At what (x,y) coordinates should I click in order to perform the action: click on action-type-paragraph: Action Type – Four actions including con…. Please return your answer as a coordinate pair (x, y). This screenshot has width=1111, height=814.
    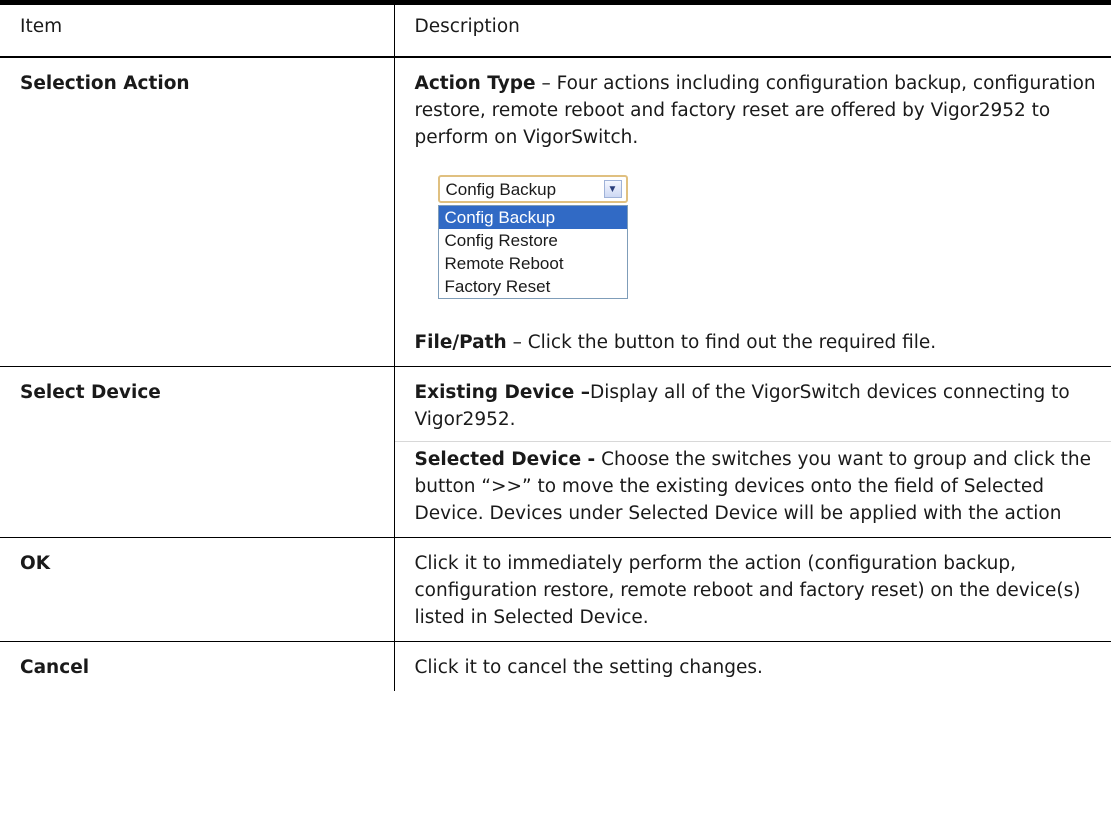
    Looking at the image, I should click on (763, 110).